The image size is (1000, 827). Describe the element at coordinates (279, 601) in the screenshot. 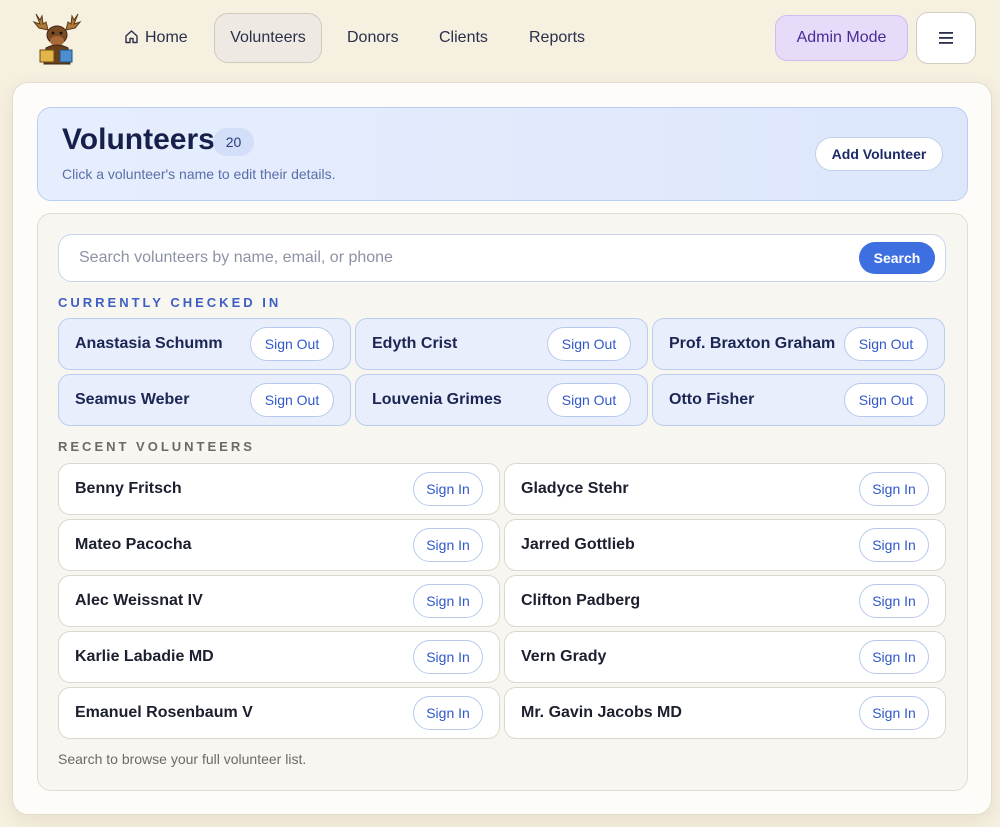

I see `recent-volunteer-card: Alec Weissnat IV Sign In` at that location.